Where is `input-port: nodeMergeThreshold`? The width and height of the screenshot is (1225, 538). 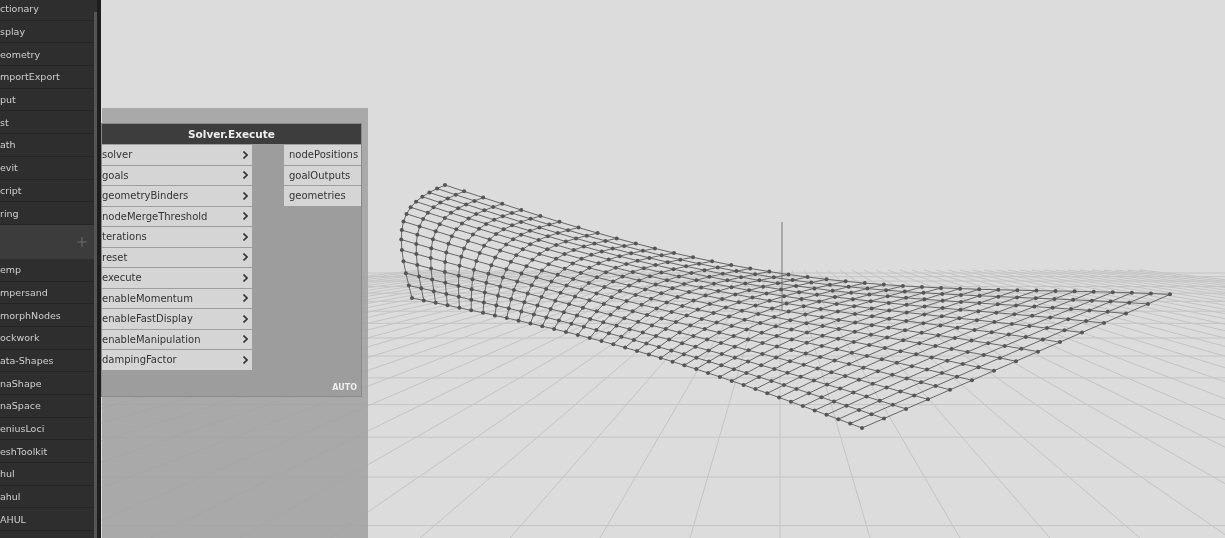
input-port: nodeMergeThreshold is located at coordinates (177, 216).